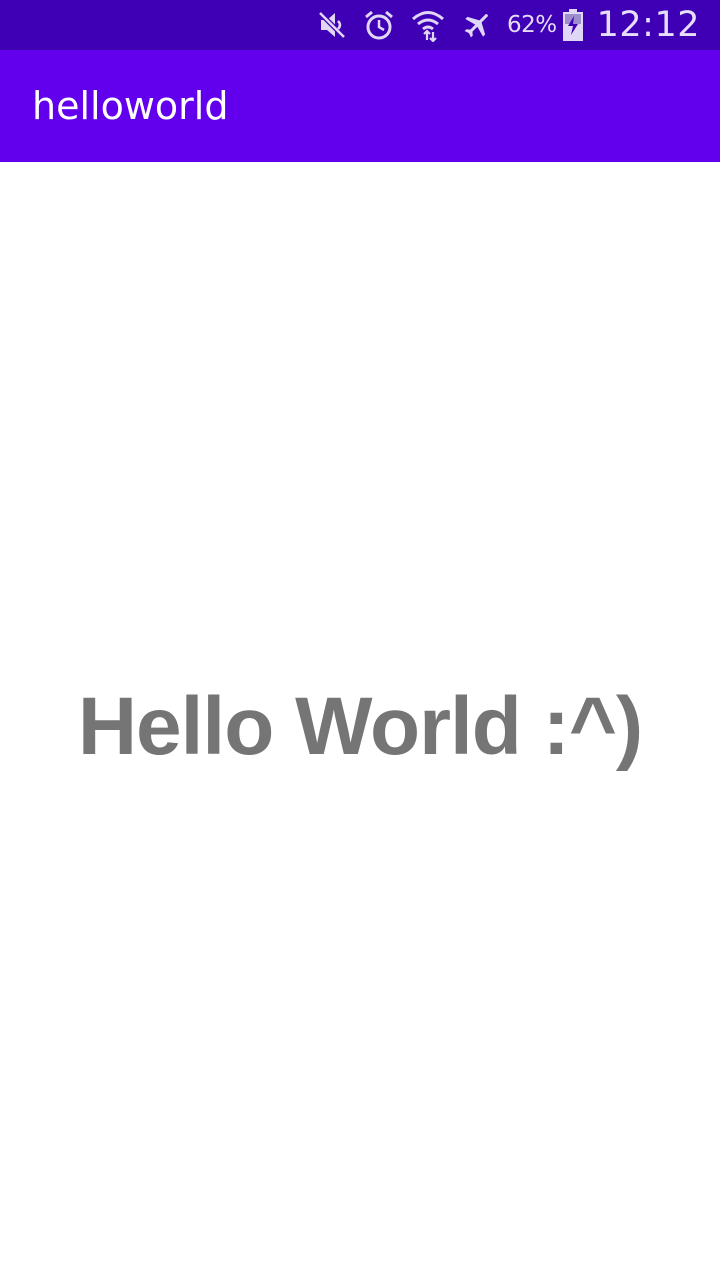 The width and height of the screenshot is (720, 1280). What do you see at coordinates (428, 25) in the screenshot?
I see `wifi-icon` at bounding box center [428, 25].